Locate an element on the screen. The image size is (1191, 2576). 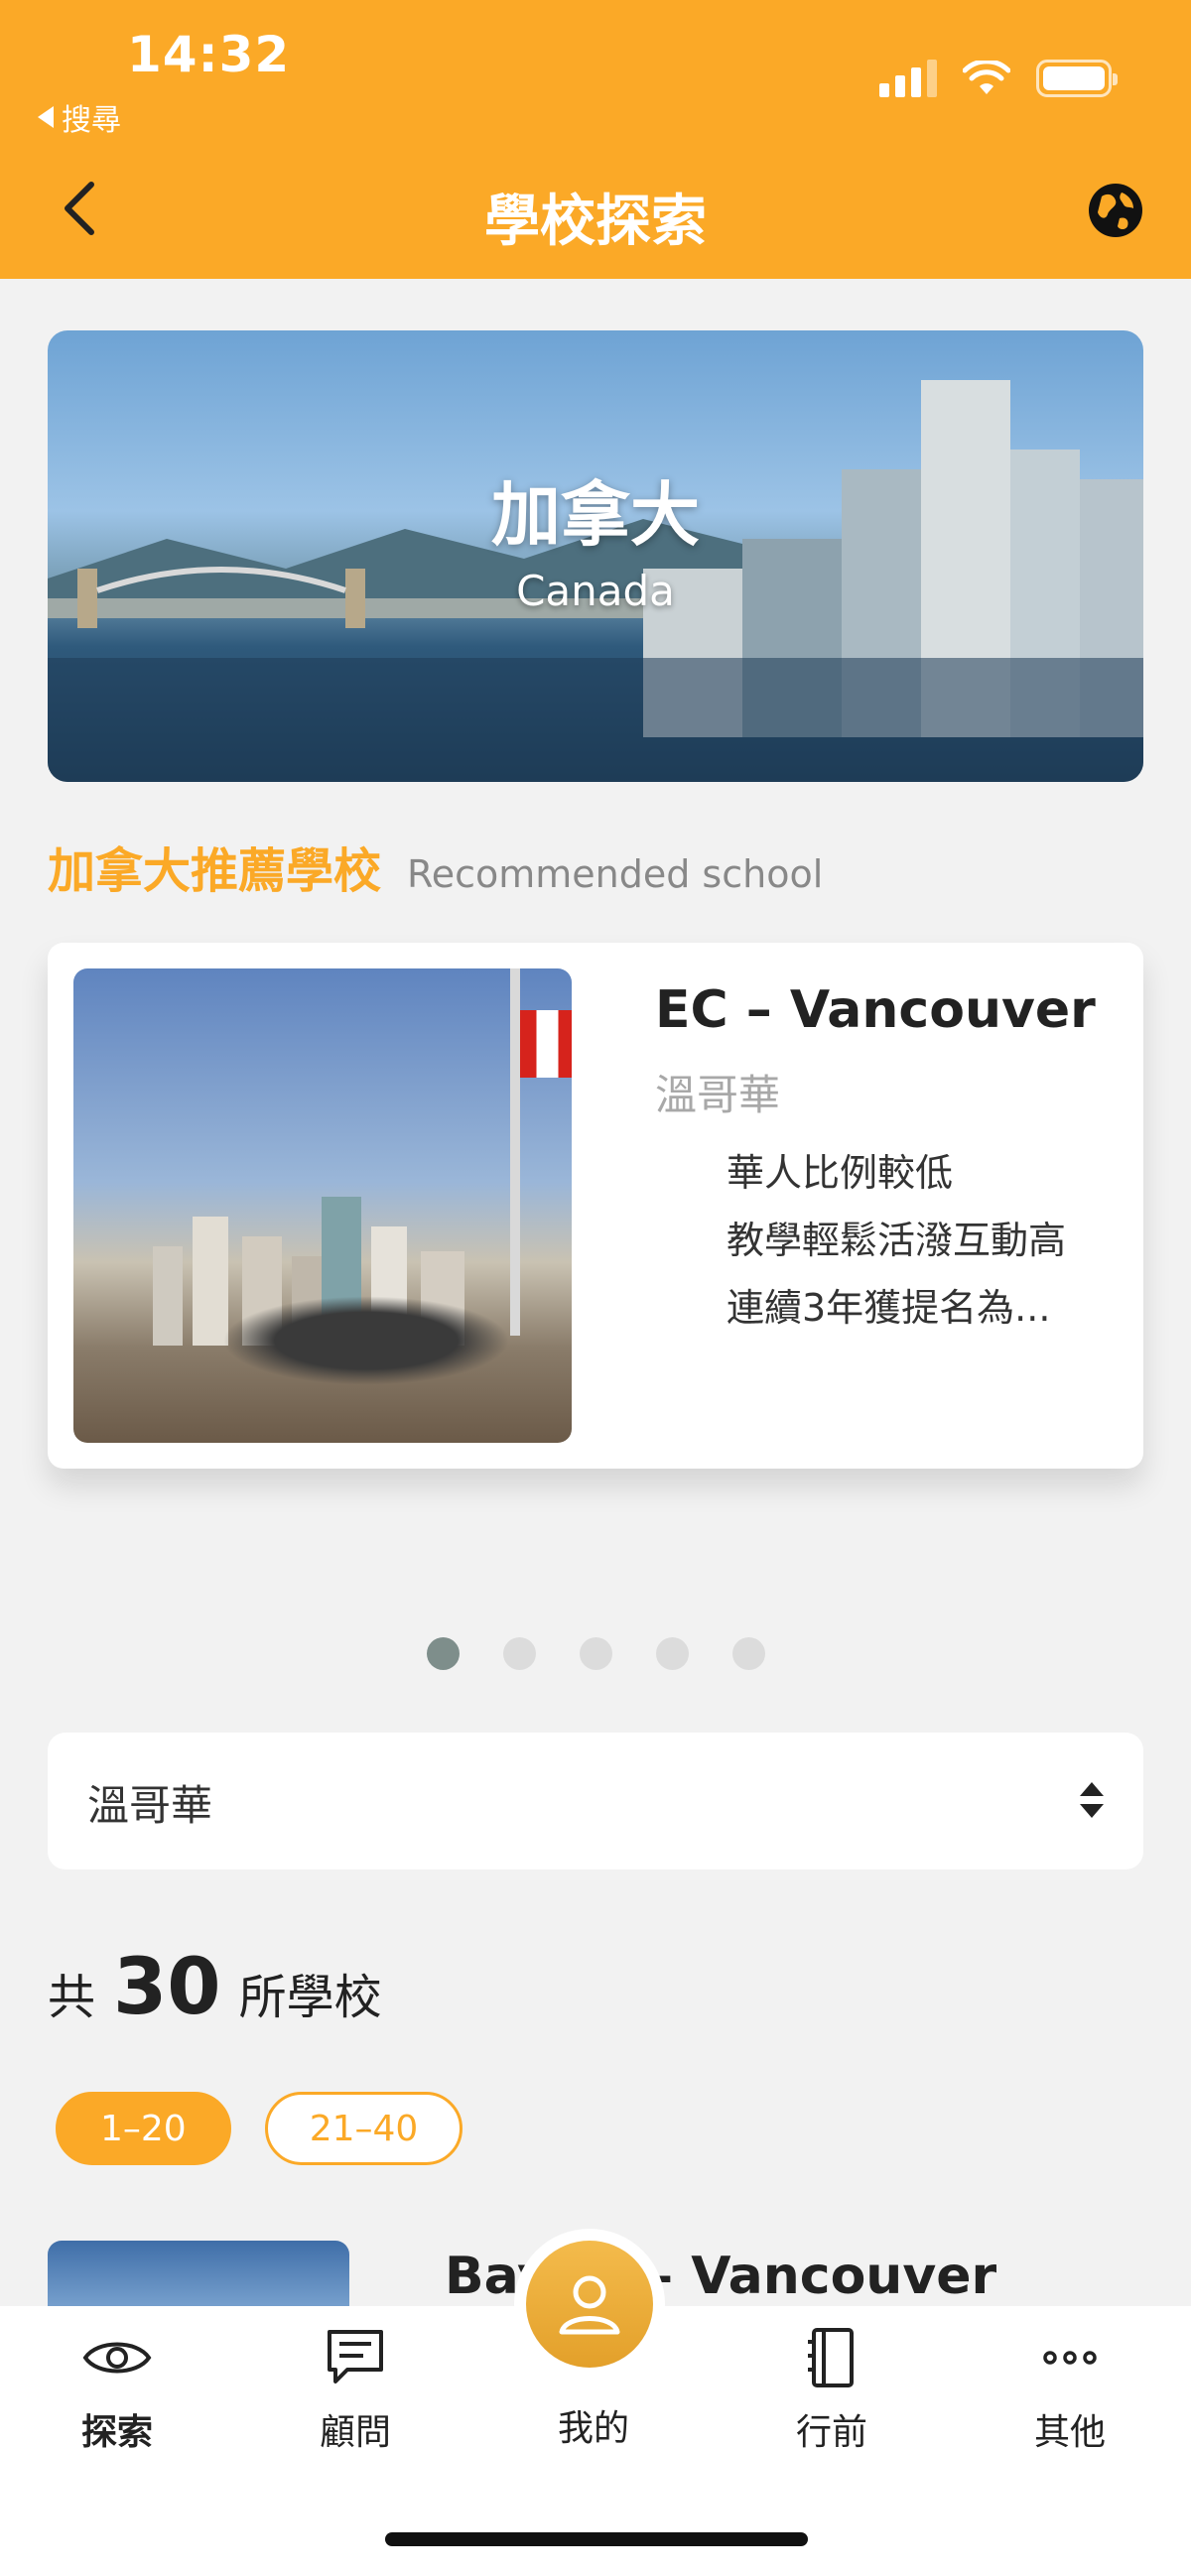
tab-profile-label: 我的 is located at coordinates (593, 2428).